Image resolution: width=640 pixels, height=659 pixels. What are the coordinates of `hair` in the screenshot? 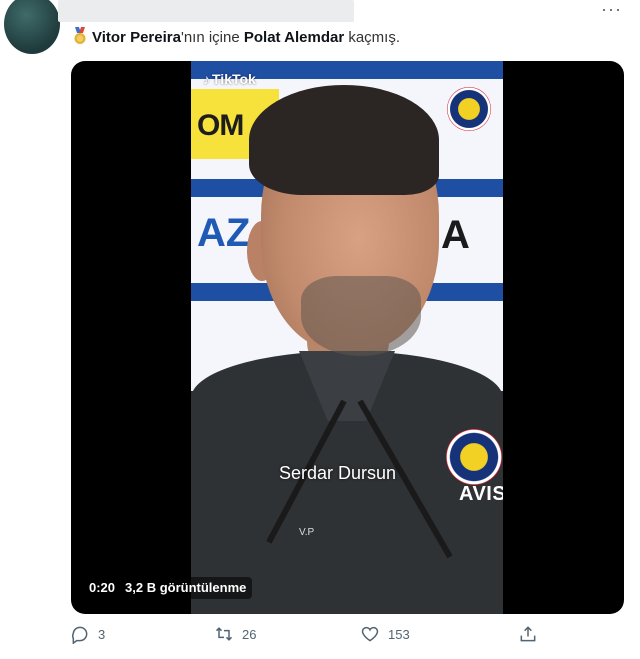 It's located at (344, 140).